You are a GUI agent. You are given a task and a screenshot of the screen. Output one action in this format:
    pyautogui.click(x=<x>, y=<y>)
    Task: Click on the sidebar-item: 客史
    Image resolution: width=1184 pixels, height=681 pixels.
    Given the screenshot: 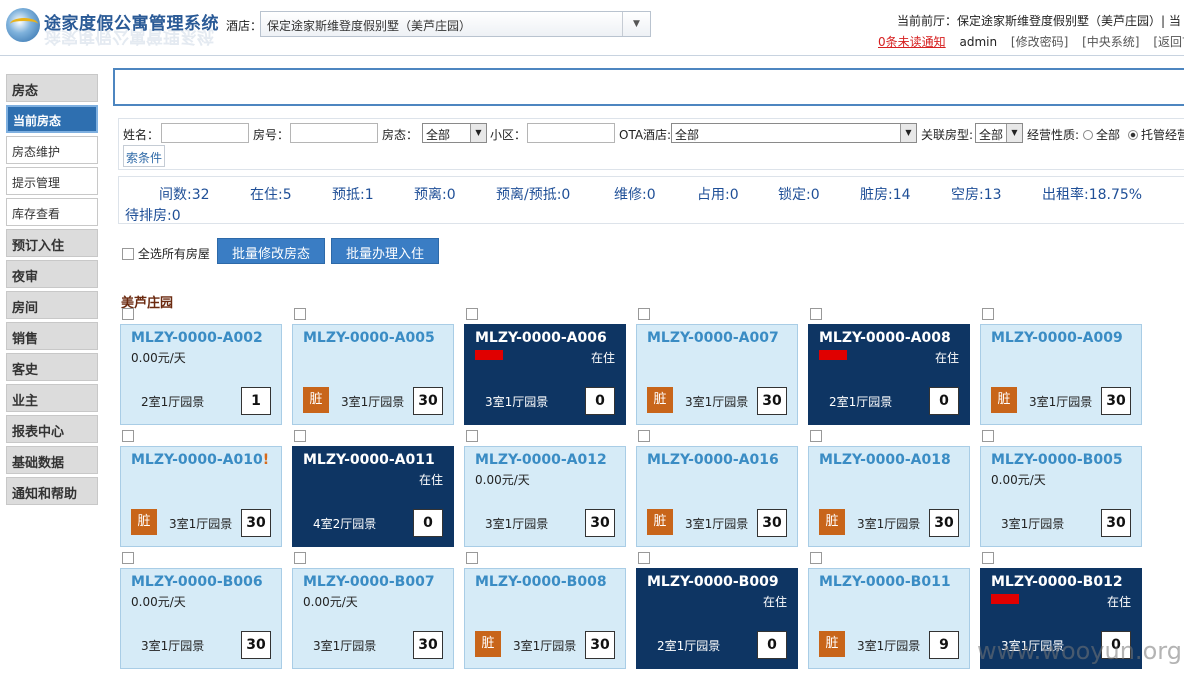 What is the action you would take?
    pyautogui.click(x=52, y=367)
    